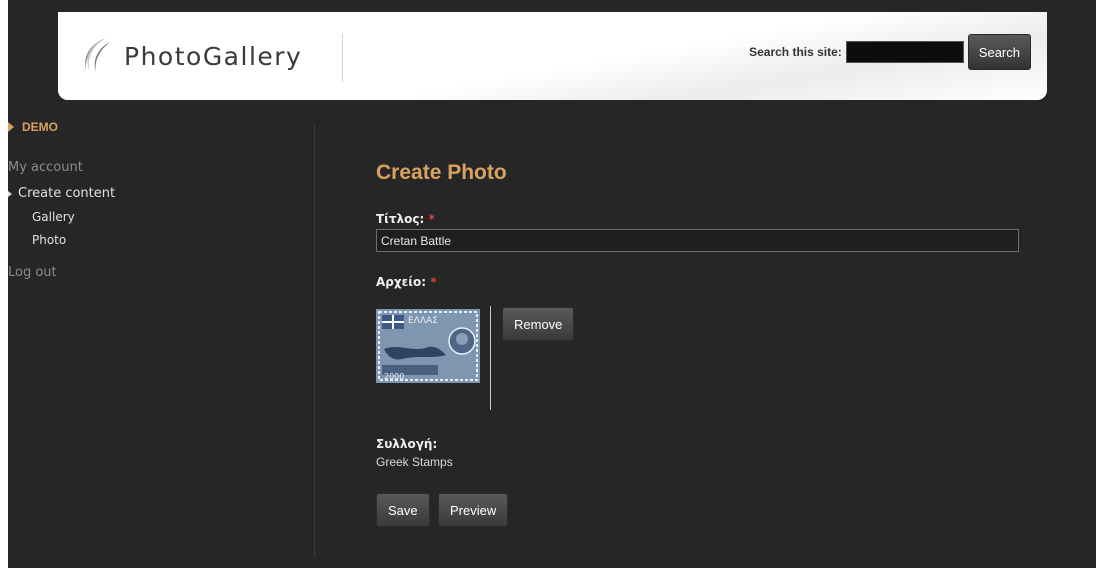  I want to click on collection-value: Greek Stamps, so click(414, 462).